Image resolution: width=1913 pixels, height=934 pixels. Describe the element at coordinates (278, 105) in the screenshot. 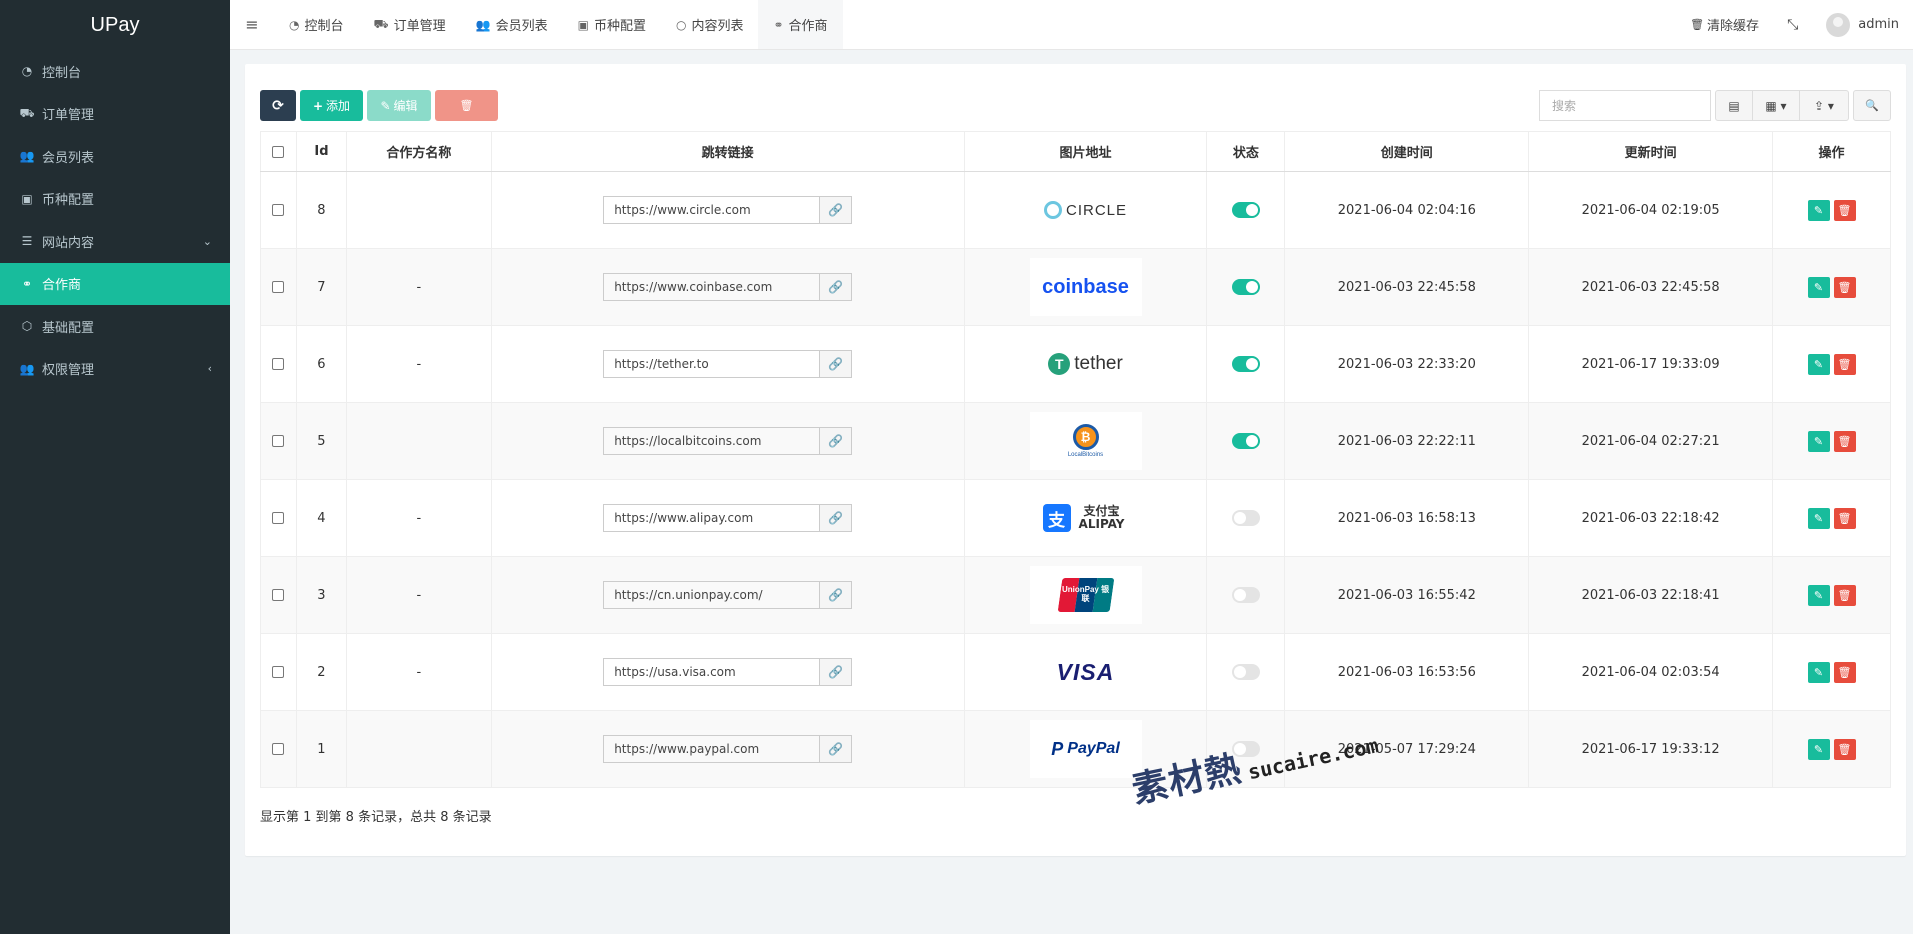

I see `refresh-button: ⟳` at that location.